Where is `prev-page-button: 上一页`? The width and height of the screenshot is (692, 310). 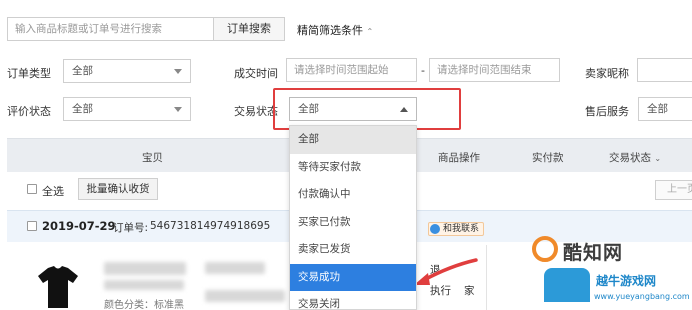 prev-page-button: 上一页 is located at coordinates (673, 190).